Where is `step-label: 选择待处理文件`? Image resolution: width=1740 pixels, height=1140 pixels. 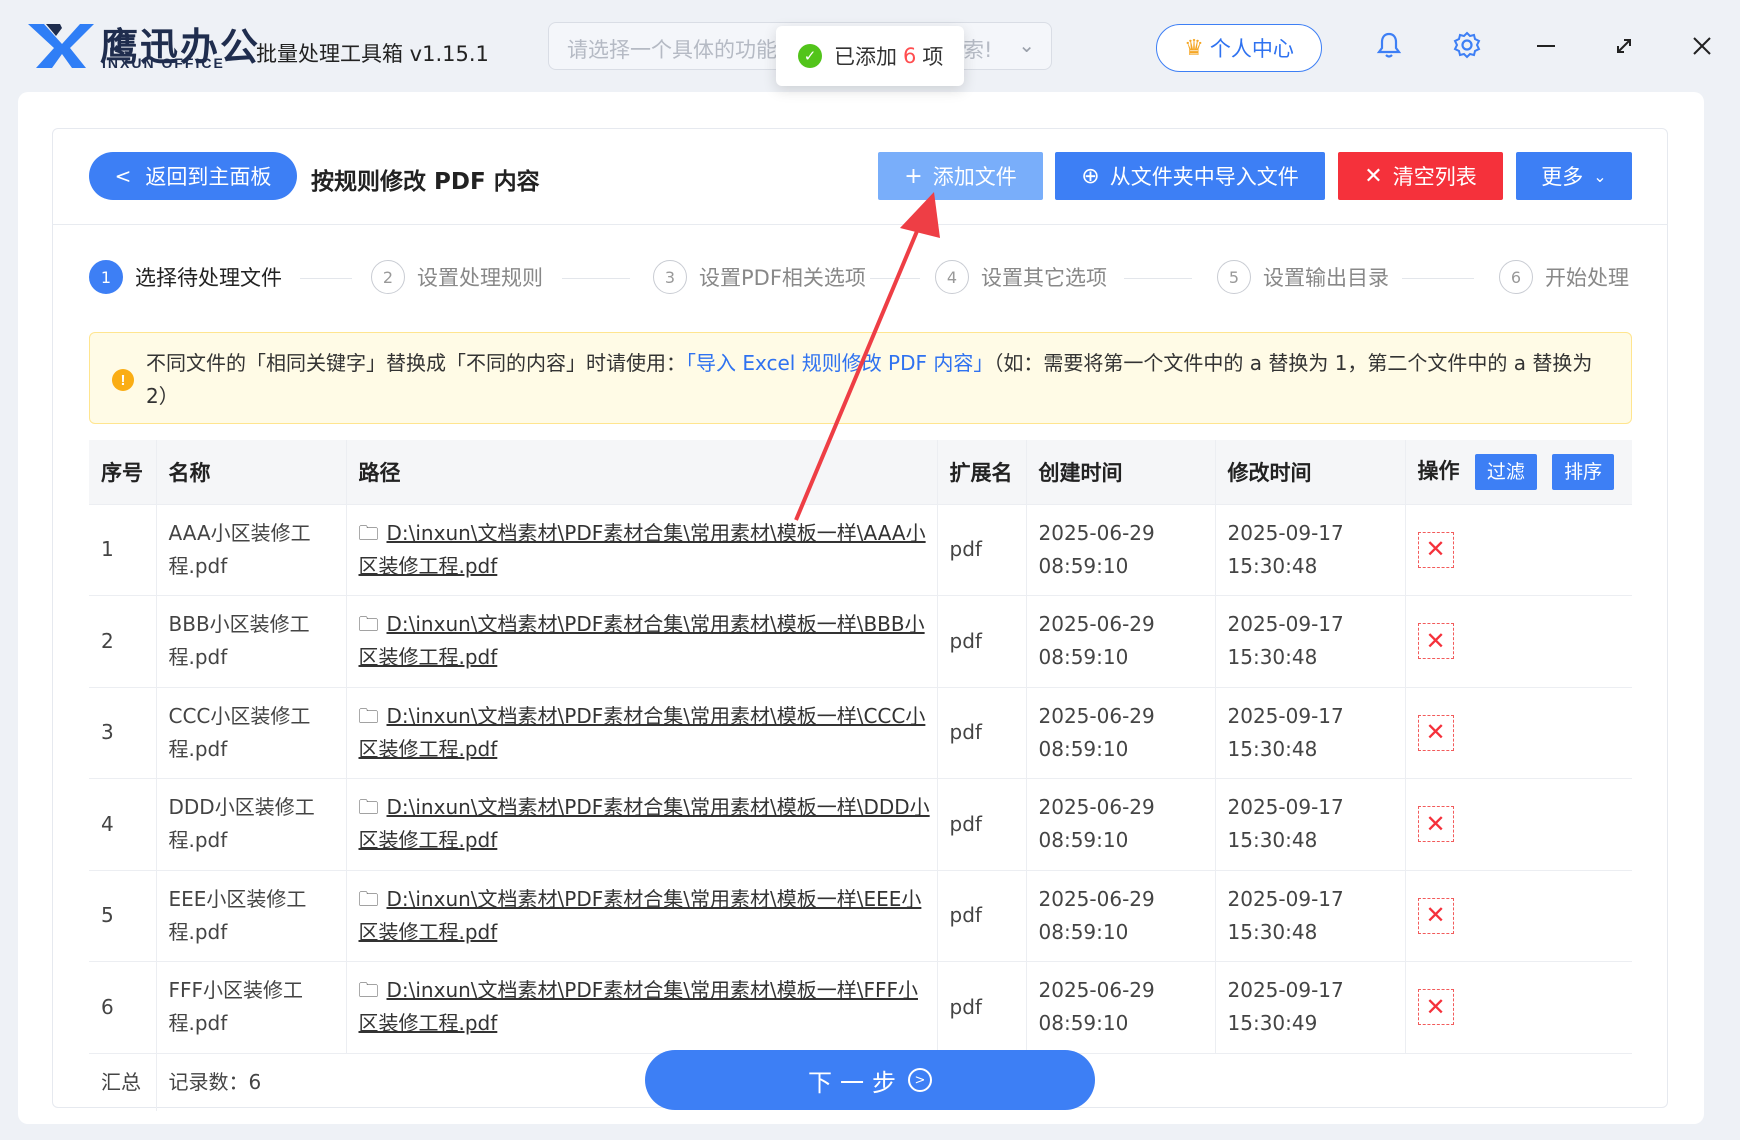 step-label: 选择待处理文件 is located at coordinates (208, 278).